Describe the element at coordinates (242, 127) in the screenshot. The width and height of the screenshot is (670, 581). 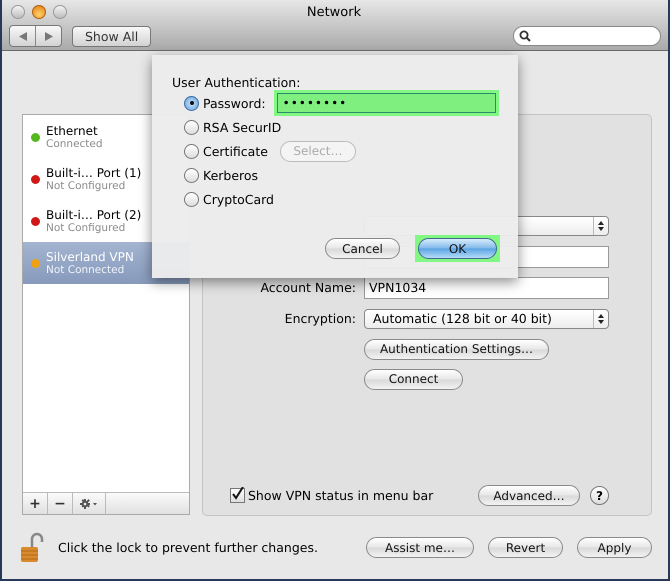
I see `option-label: RSA SecurID` at that location.